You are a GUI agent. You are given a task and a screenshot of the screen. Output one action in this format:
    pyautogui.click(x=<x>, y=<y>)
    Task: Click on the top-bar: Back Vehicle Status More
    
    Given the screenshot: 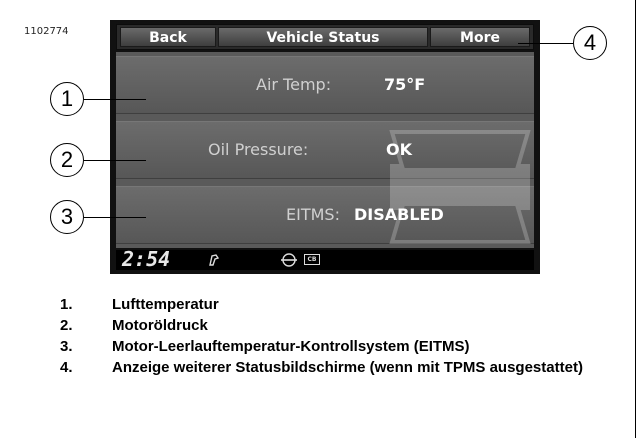 What is the action you would take?
    pyautogui.click(x=325, y=37)
    